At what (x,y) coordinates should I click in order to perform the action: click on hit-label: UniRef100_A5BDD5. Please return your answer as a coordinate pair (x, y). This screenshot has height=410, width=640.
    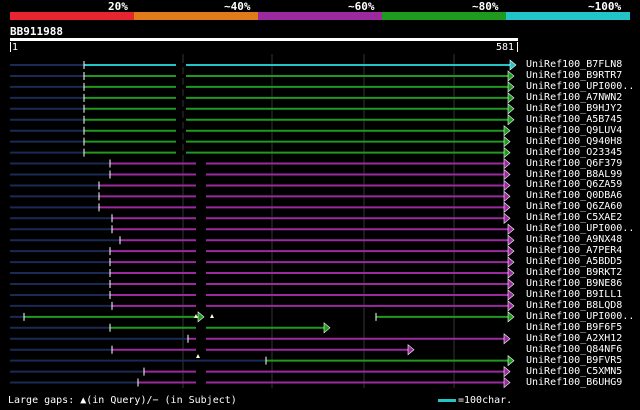
    Looking at the image, I should click on (574, 262).